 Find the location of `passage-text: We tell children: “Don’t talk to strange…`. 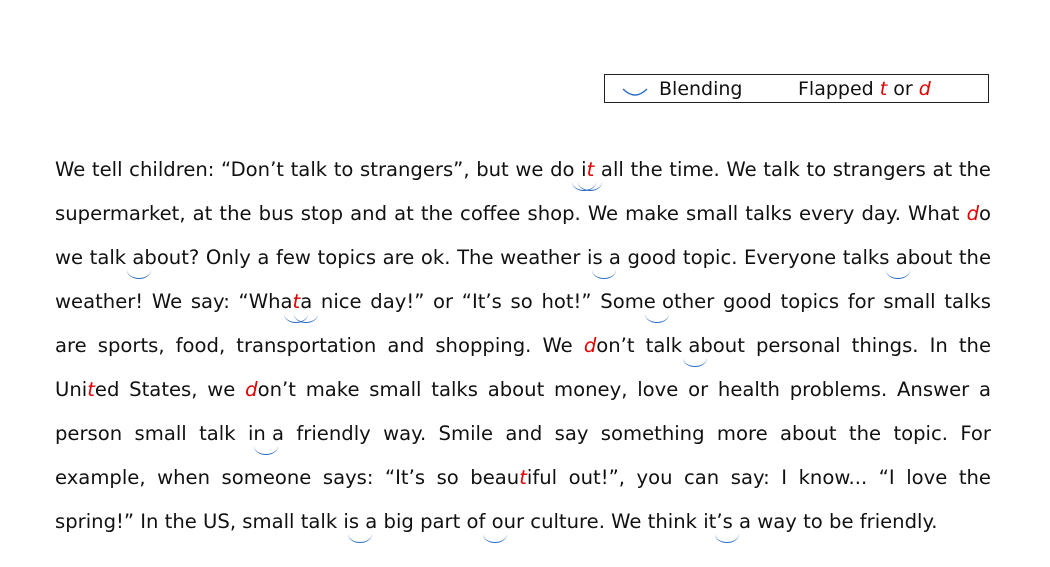

passage-text: We tell children: “Don’t talk to strange… is located at coordinates (318, 169).